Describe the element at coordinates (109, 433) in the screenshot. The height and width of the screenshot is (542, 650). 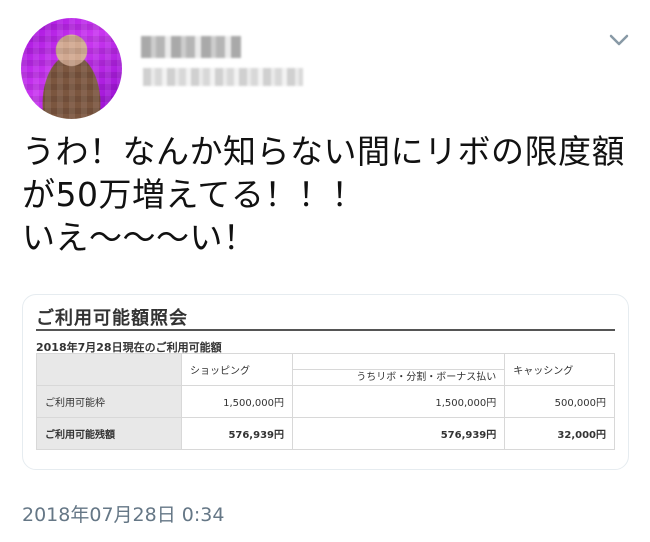
I see `row-label: ご利用可能残額` at that location.